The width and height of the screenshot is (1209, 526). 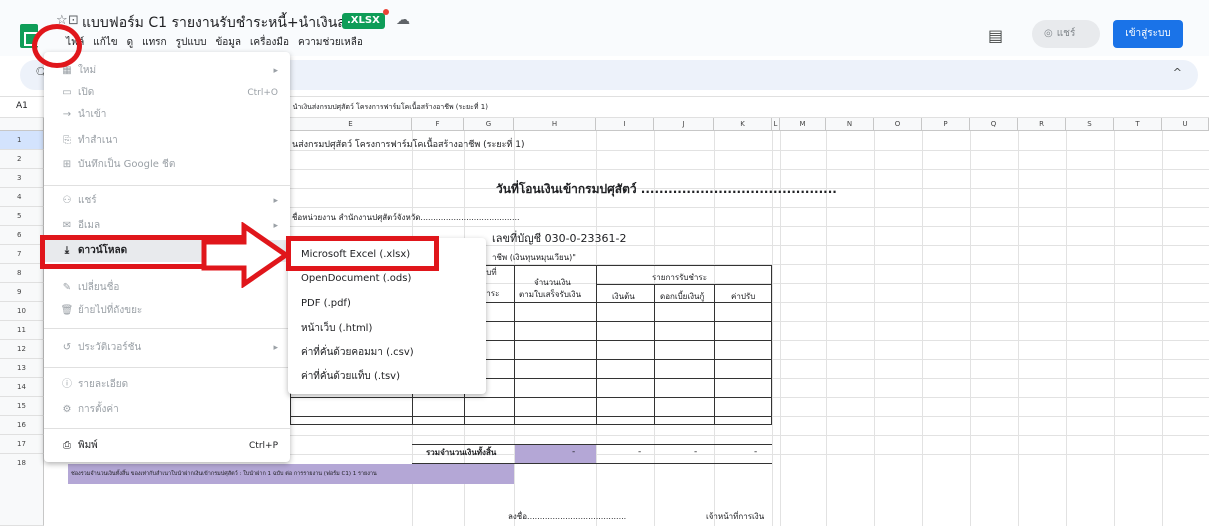 I want to click on row-header: 10, so click(x=22, y=311).